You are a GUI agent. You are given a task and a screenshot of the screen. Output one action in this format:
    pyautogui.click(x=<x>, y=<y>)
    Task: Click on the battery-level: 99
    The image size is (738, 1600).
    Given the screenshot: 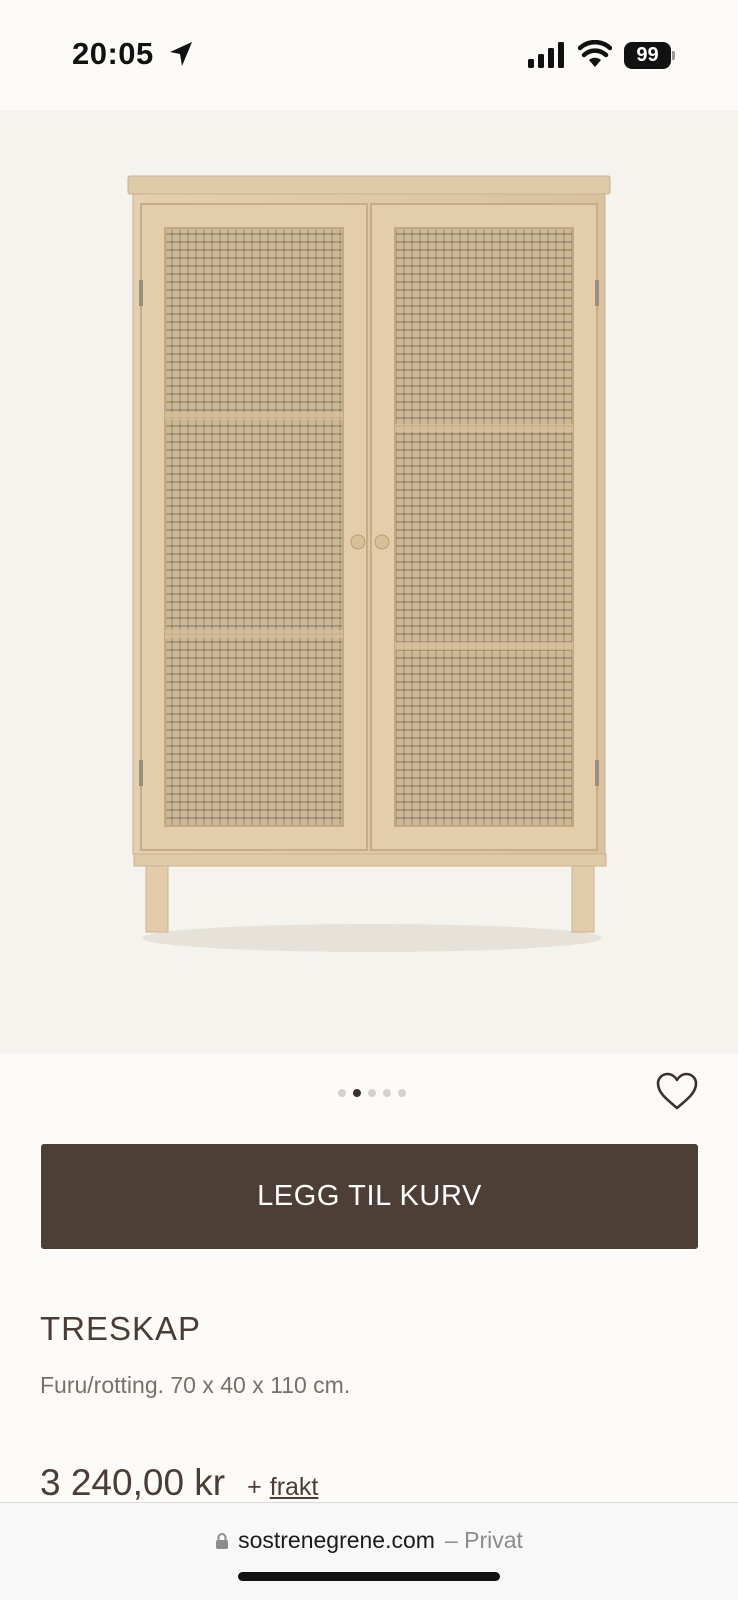 What is the action you would take?
    pyautogui.click(x=647, y=55)
    